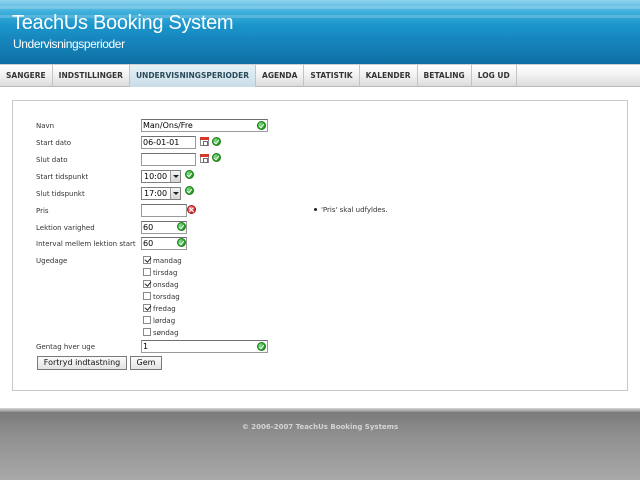 This screenshot has height=480, width=640. I want to click on lesson-duration-ok-icon, so click(181, 226).